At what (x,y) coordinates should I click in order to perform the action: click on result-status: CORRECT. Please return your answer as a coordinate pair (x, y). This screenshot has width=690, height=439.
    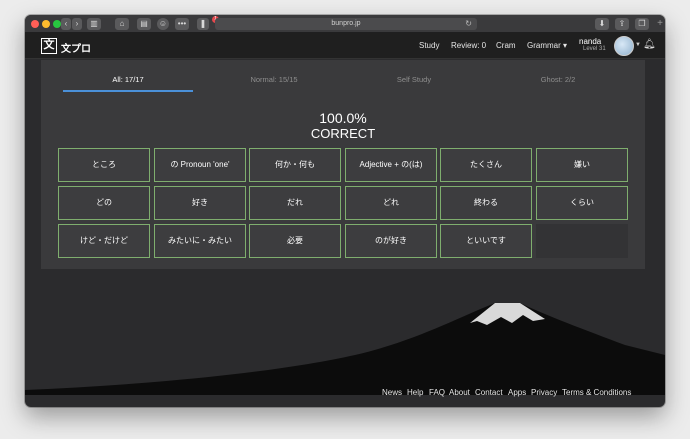
    Looking at the image, I should click on (343, 133).